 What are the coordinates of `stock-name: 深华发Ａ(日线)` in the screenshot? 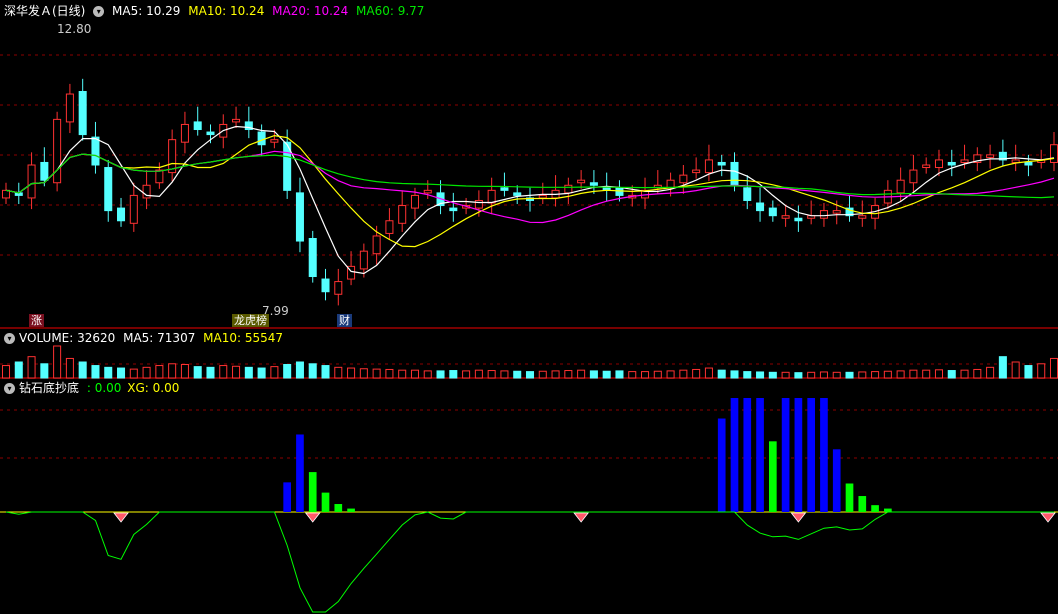 It's located at (44, 11).